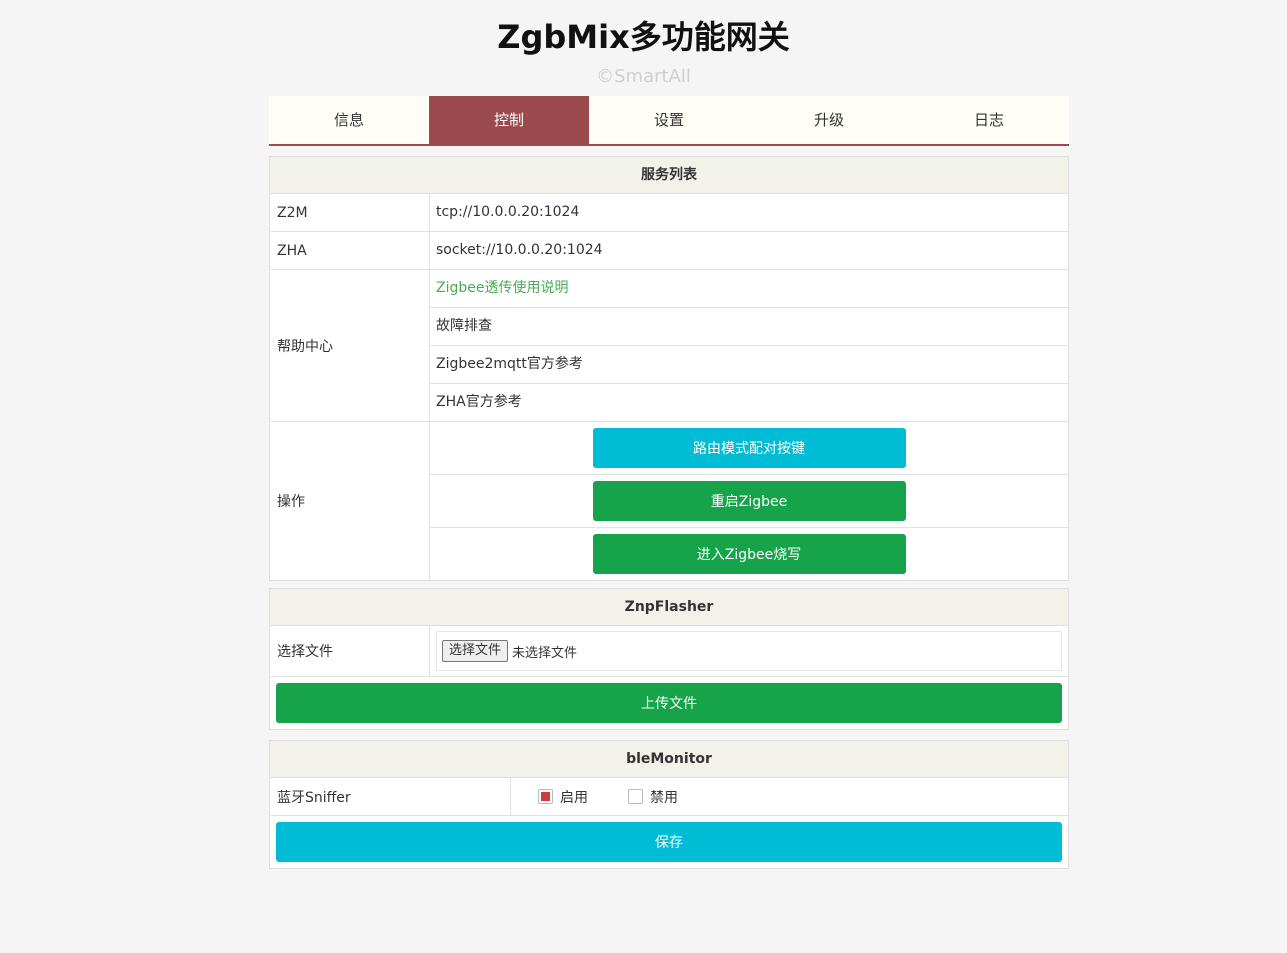 The height and width of the screenshot is (953, 1287). I want to click on save-button: 保存, so click(669, 842).